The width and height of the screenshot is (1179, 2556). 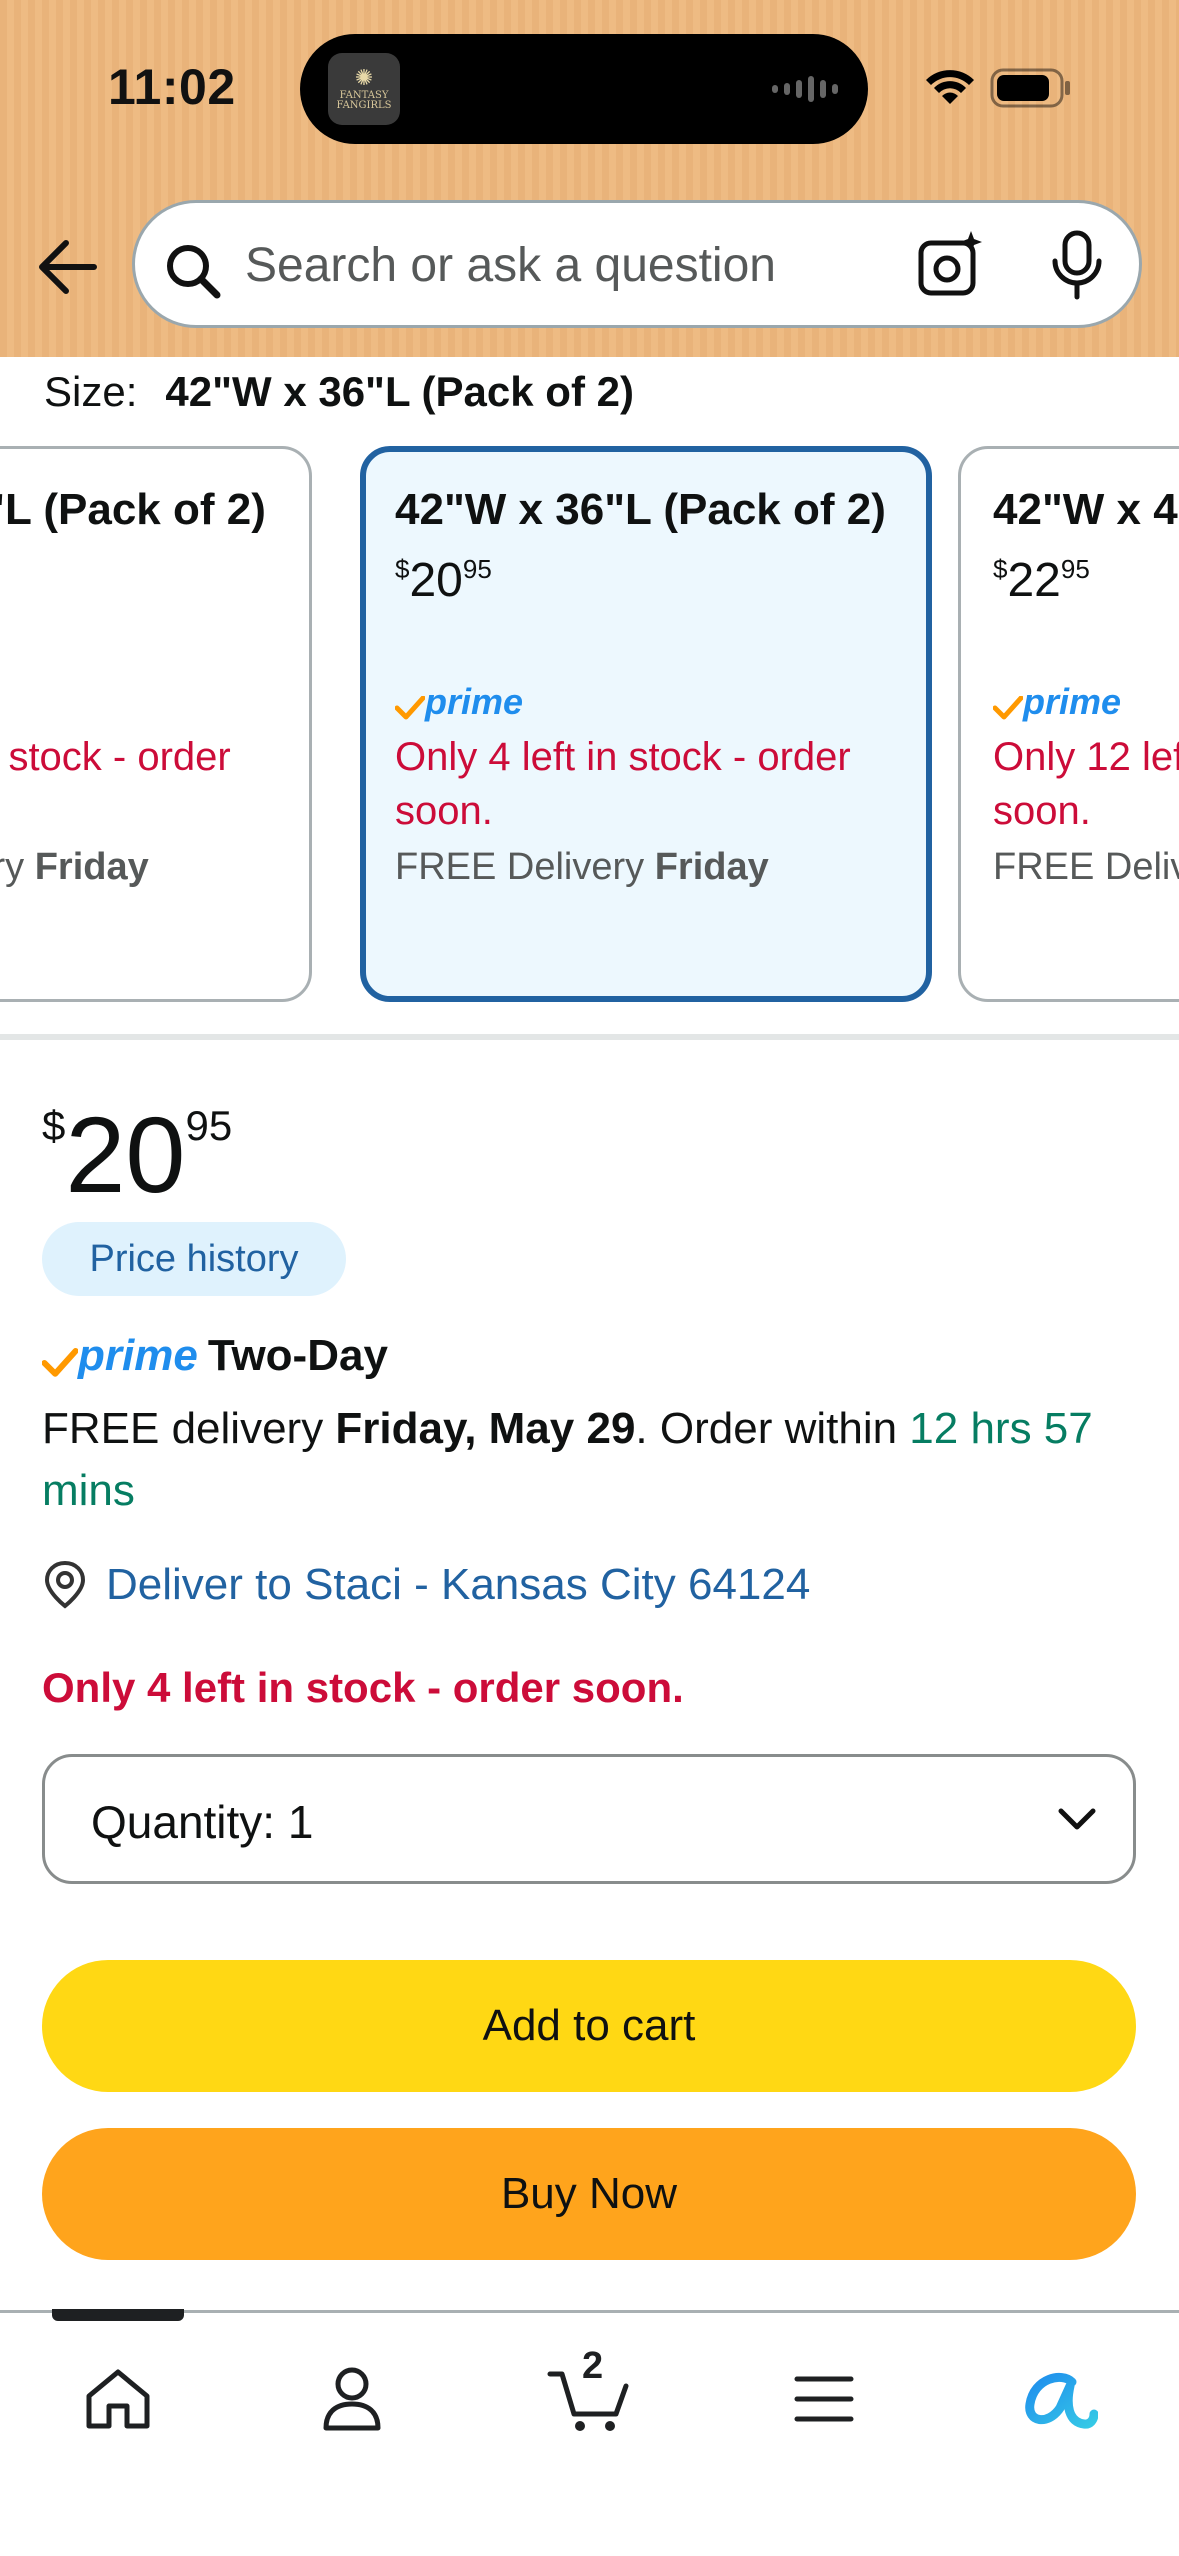 I want to click on microphone-icon, so click(x=1077, y=265).